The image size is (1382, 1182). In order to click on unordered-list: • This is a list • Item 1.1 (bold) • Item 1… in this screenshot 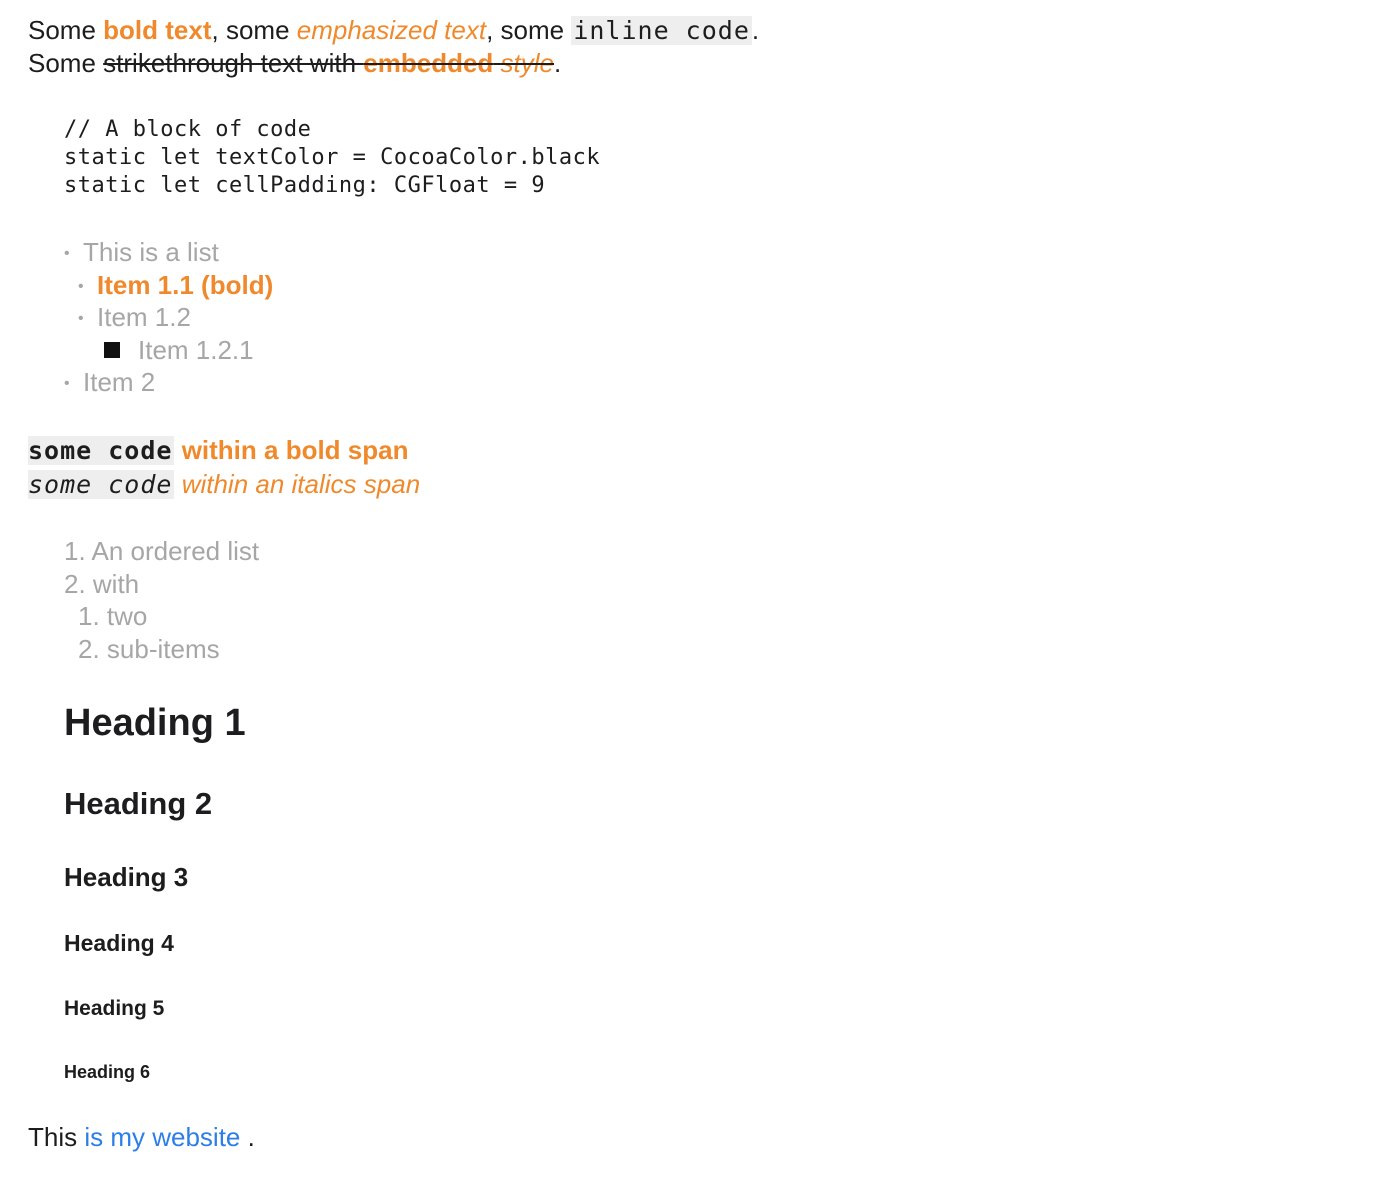, I will do `click(168, 317)`.